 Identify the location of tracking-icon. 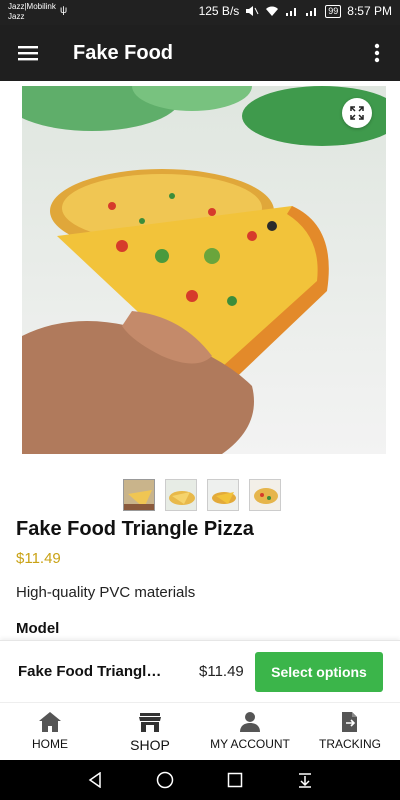
(349, 722).